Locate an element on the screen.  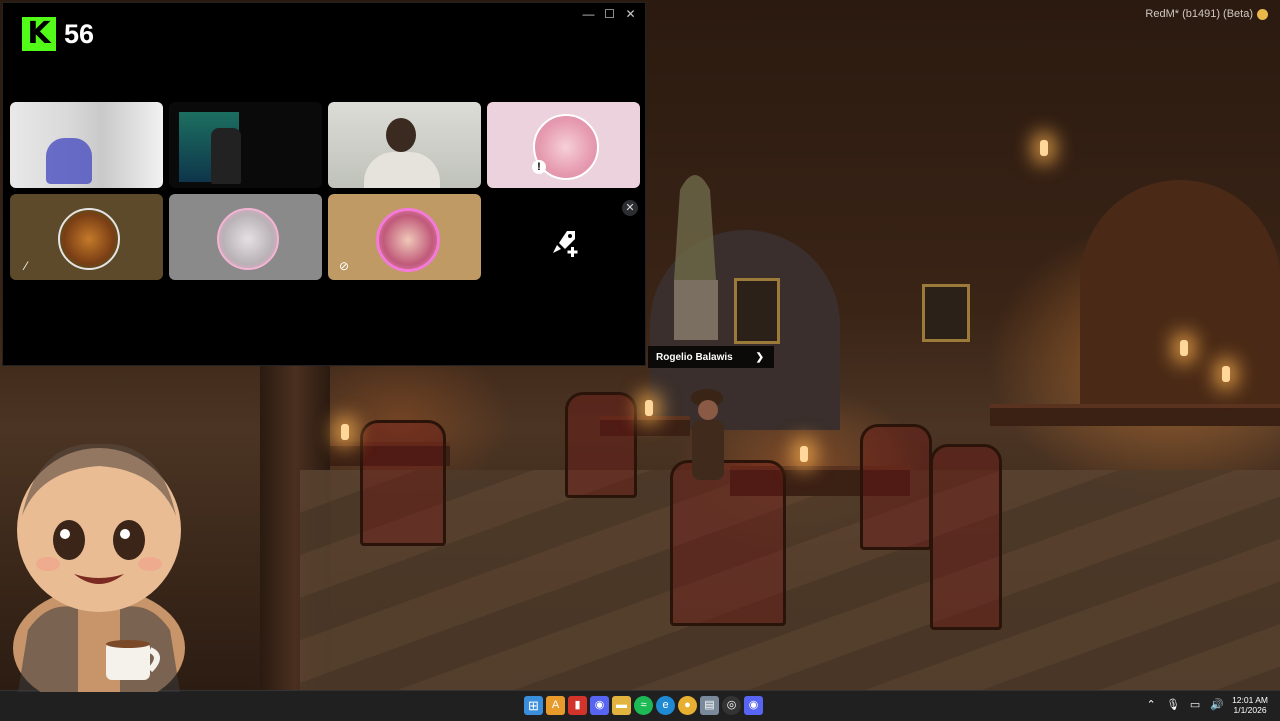
discord-icon: ◉ is located at coordinates (599, 705).